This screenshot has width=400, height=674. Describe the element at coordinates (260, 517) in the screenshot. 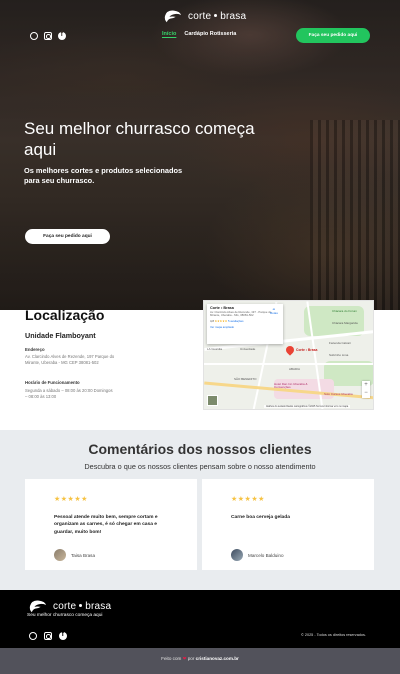

I see `review-text: Carne boa cerveja gelada` at that location.